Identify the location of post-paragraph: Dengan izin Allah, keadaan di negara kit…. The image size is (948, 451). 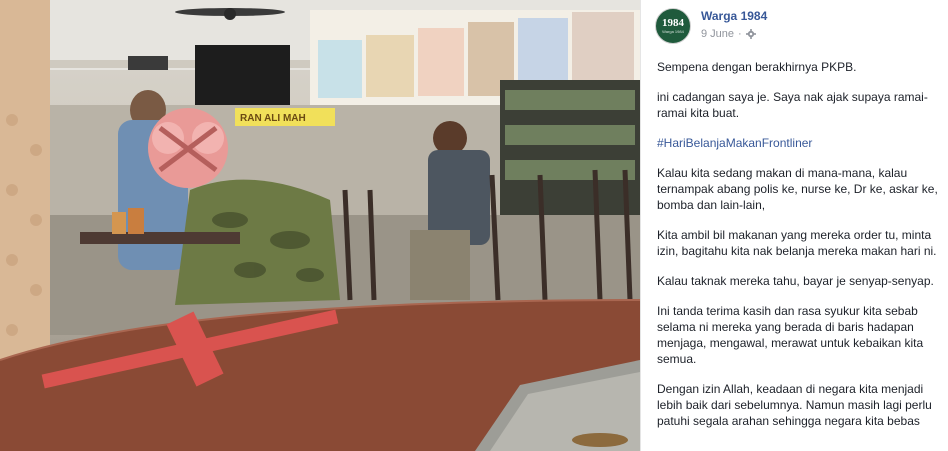
(794, 405).